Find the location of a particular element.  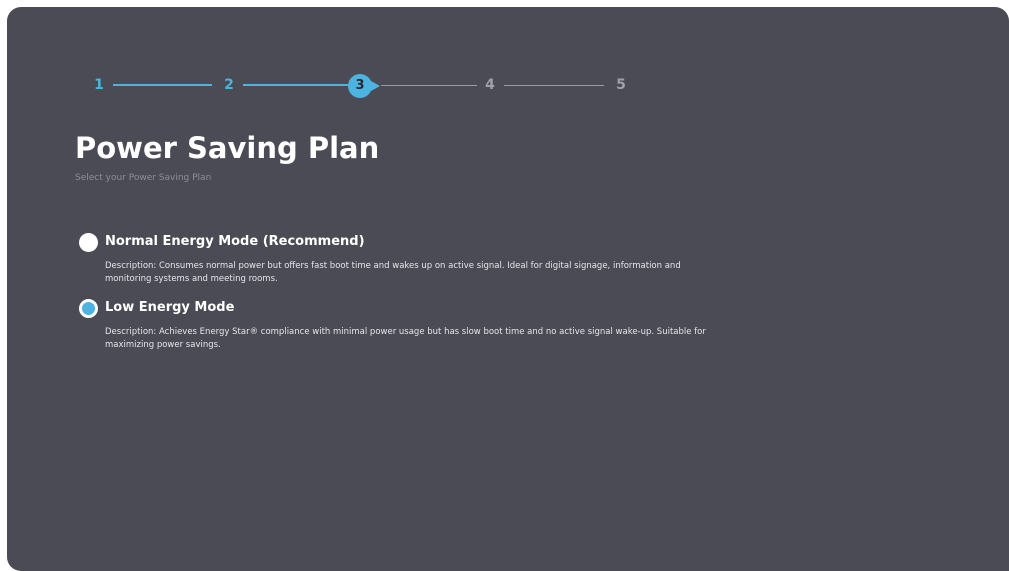

step-2: 2 is located at coordinates (229, 85).